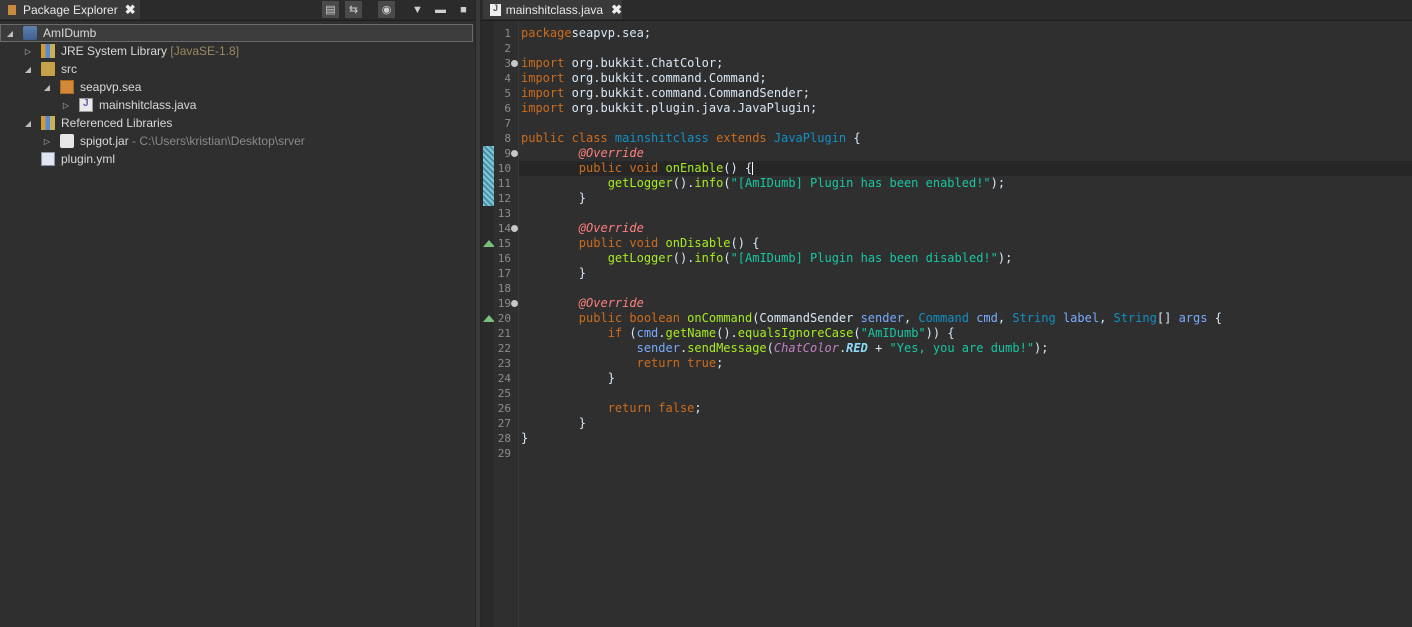  I want to click on collapse-all-icon: ▤, so click(330, 9).